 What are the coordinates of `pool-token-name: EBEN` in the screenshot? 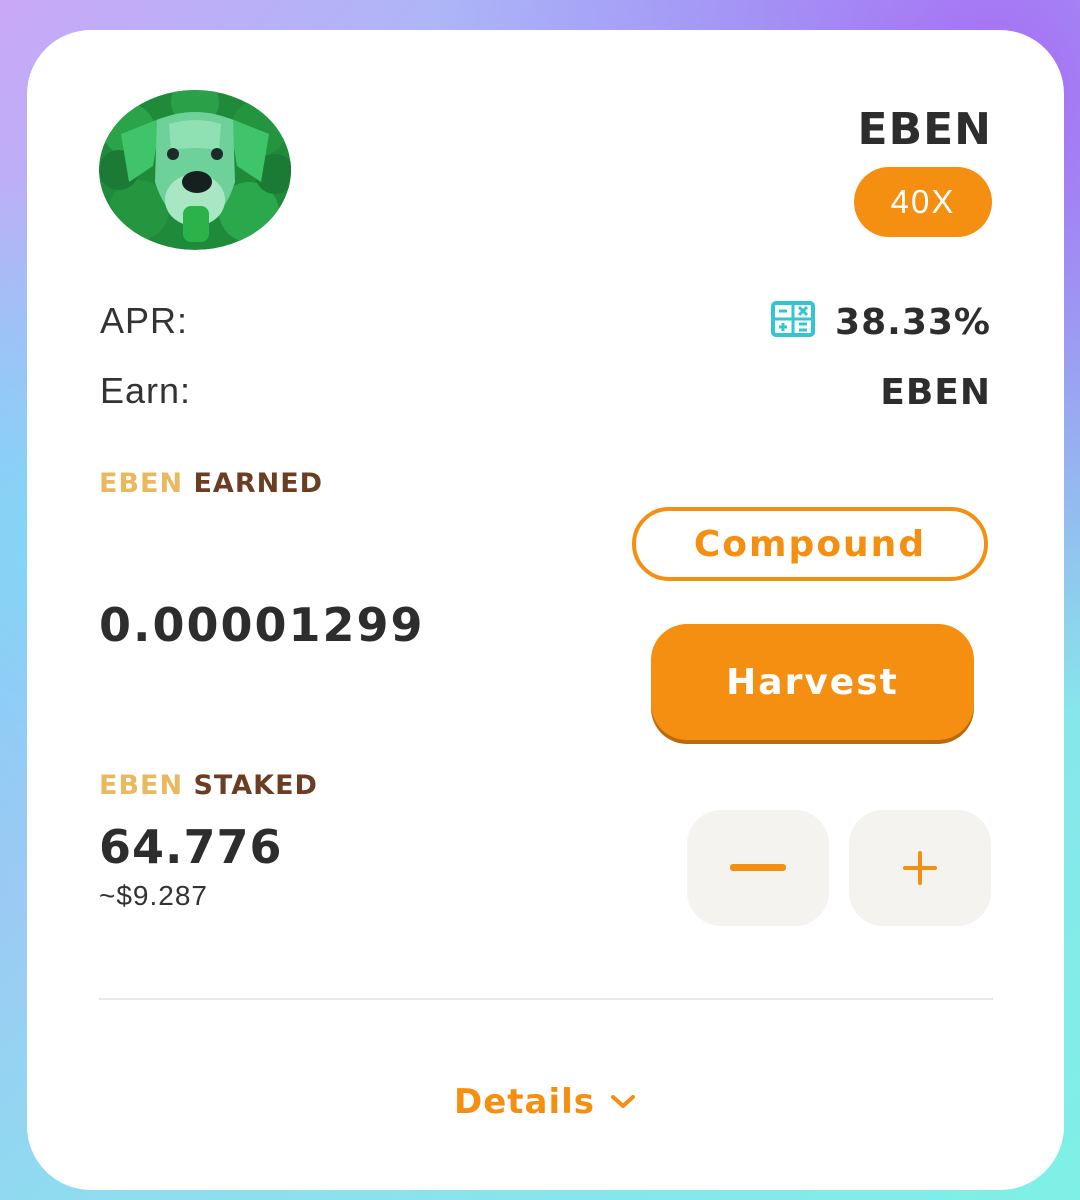 It's located at (924, 129).